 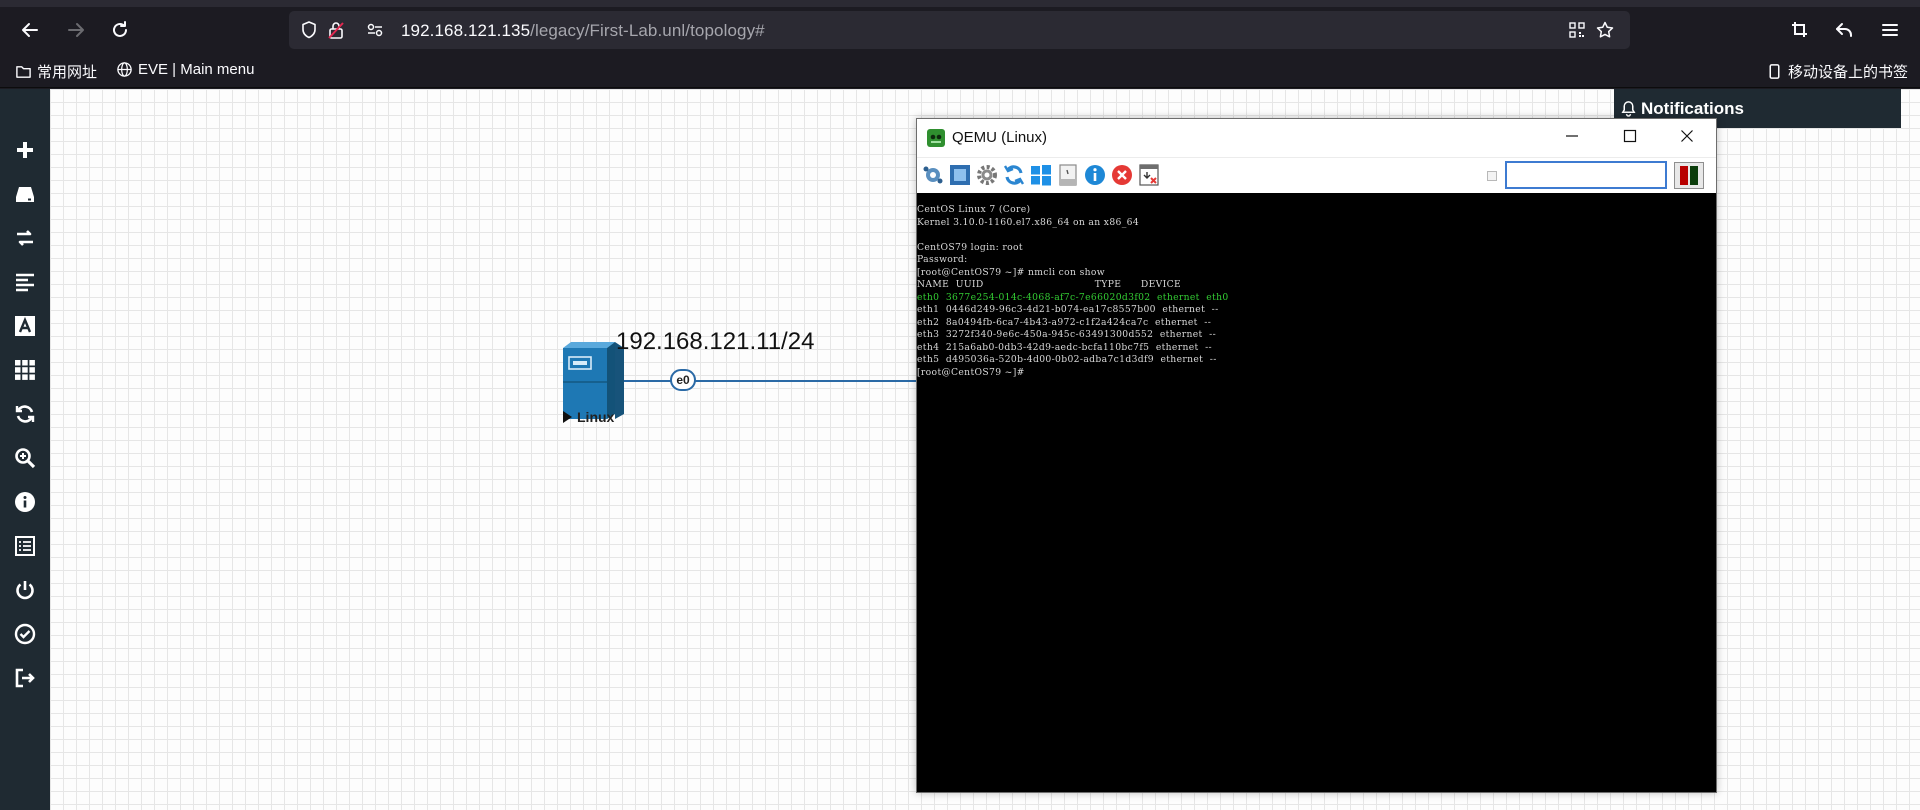 What do you see at coordinates (67, 72) in the screenshot?
I see `bookmark-label: 常用网址` at bounding box center [67, 72].